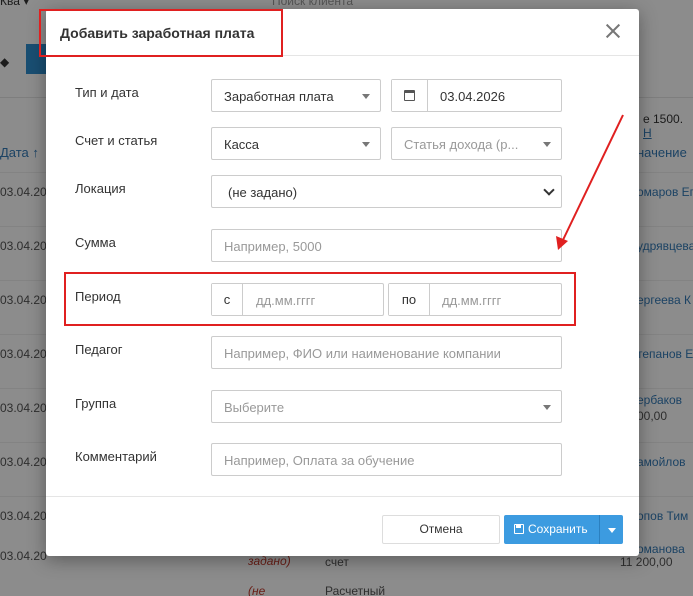  I want to click on calendar-icon, so click(409, 95).